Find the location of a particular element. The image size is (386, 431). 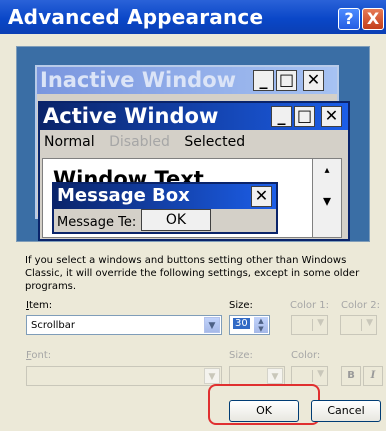

item-select: Scrollbar ▼ is located at coordinates (124, 325).